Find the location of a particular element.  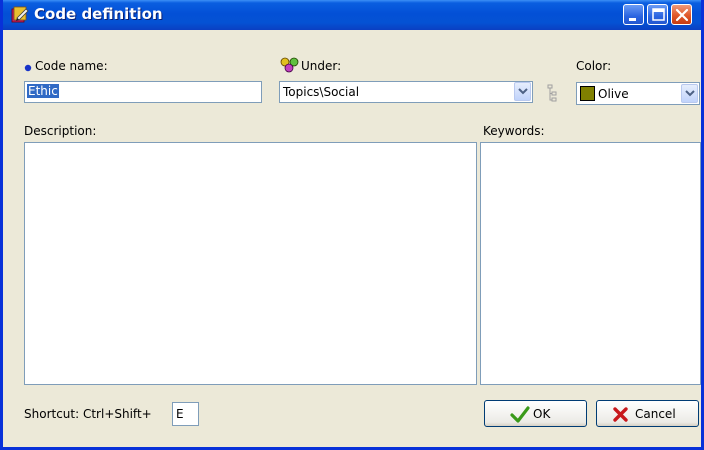

color-label: Color: is located at coordinates (594, 66).